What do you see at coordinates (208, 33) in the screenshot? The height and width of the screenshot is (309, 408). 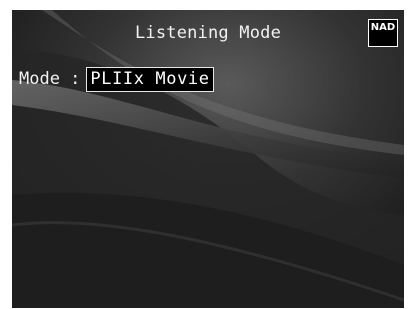 I see `screen-title: Listening Mode` at bounding box center [208, 33].